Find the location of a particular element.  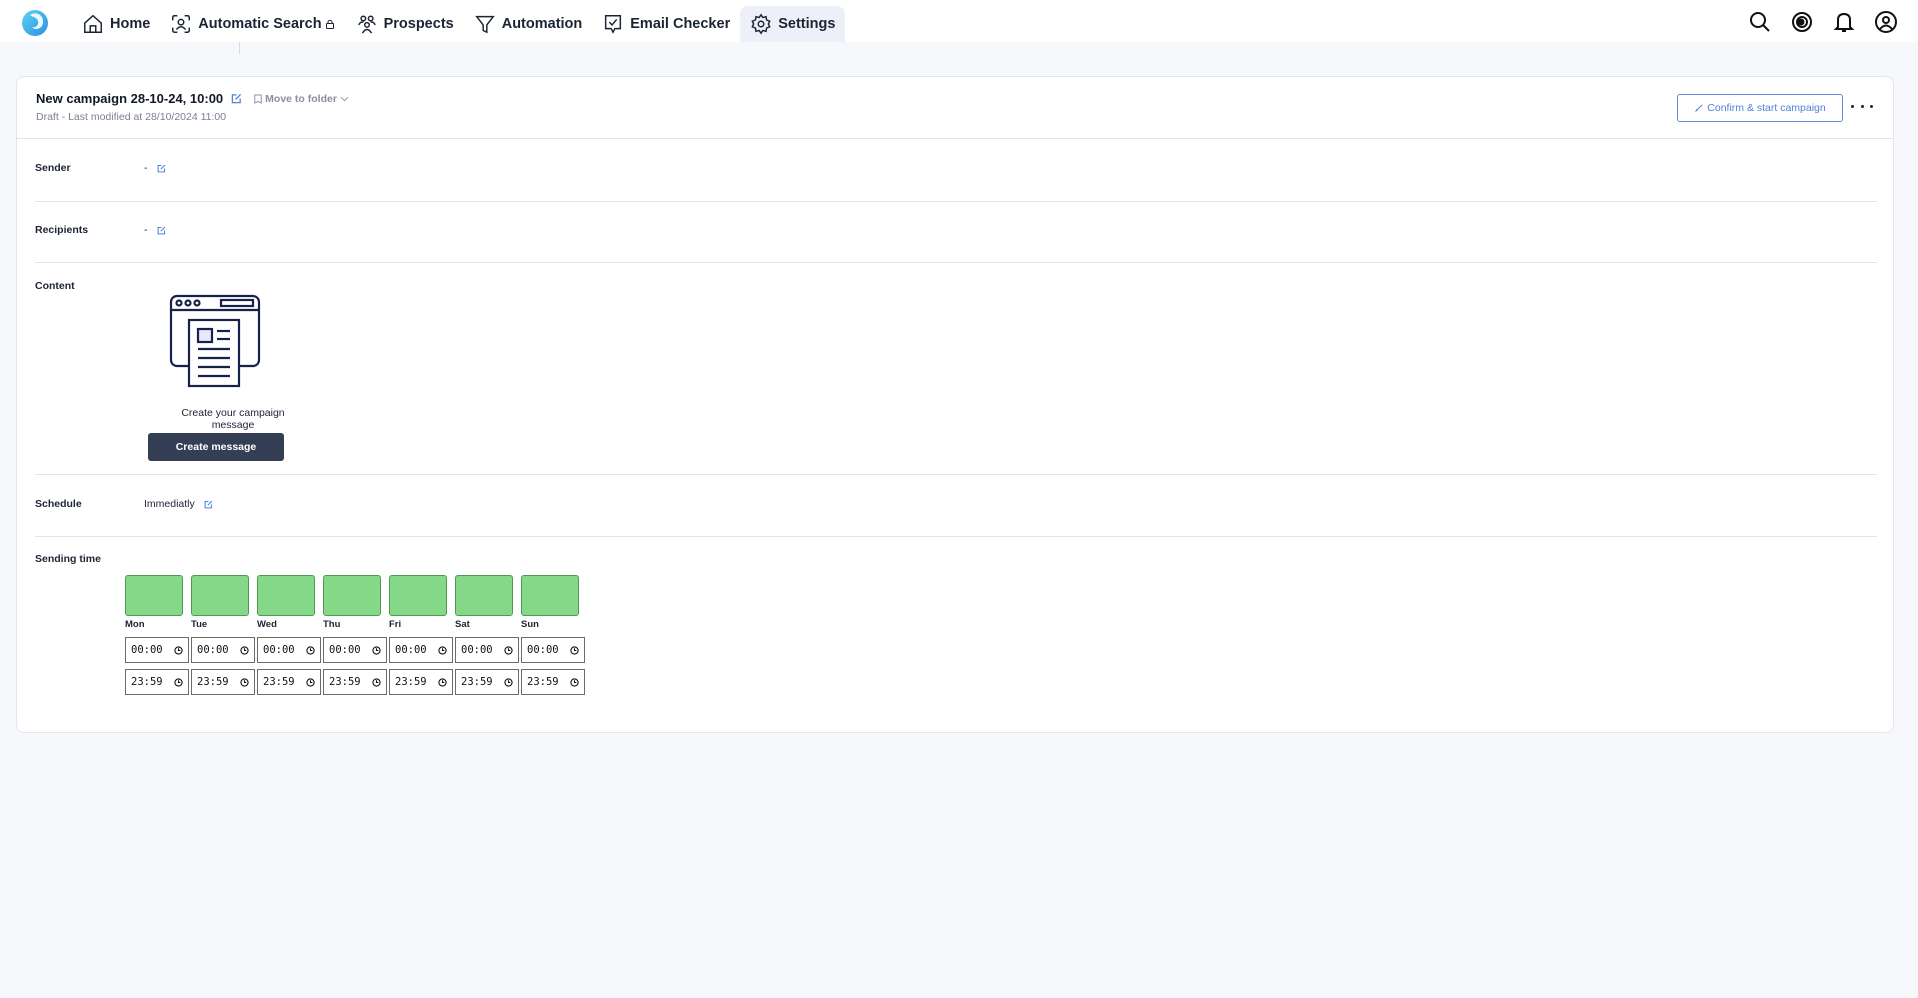

end-time-wed: 23:59 is located at coordinates (289, 682).